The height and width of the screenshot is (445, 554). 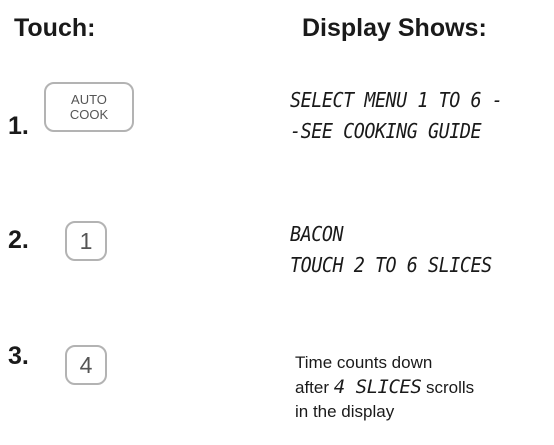 I want to click on auto-cook-button: AUTO COOK, so click(x=89, y=107).